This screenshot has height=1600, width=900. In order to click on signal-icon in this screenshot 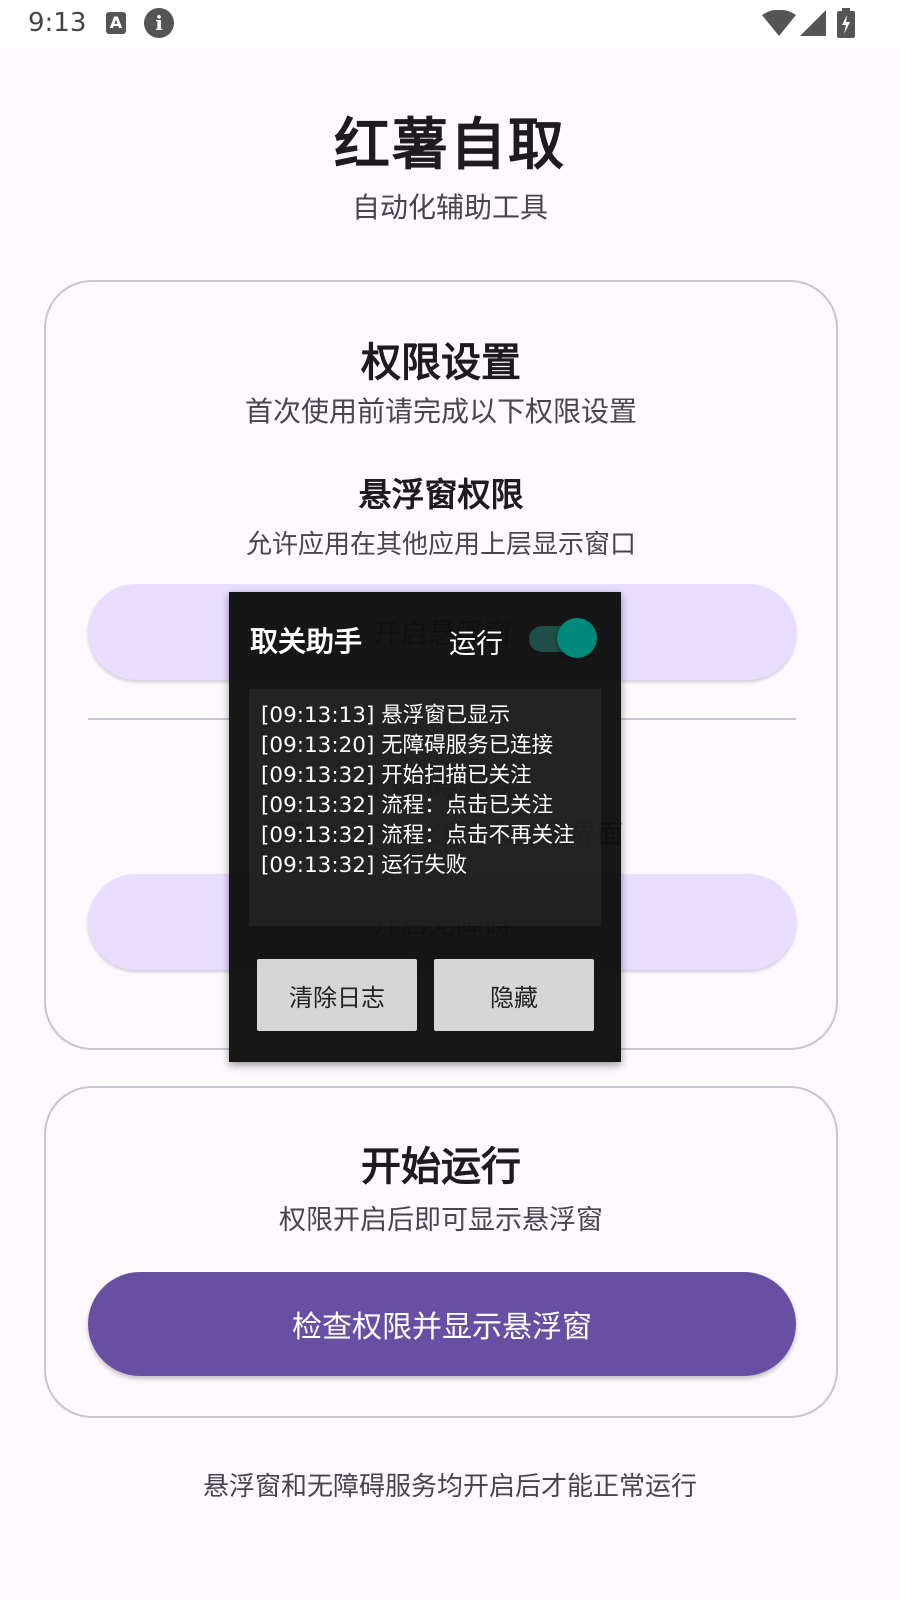, I will do `click(813, 23)`.